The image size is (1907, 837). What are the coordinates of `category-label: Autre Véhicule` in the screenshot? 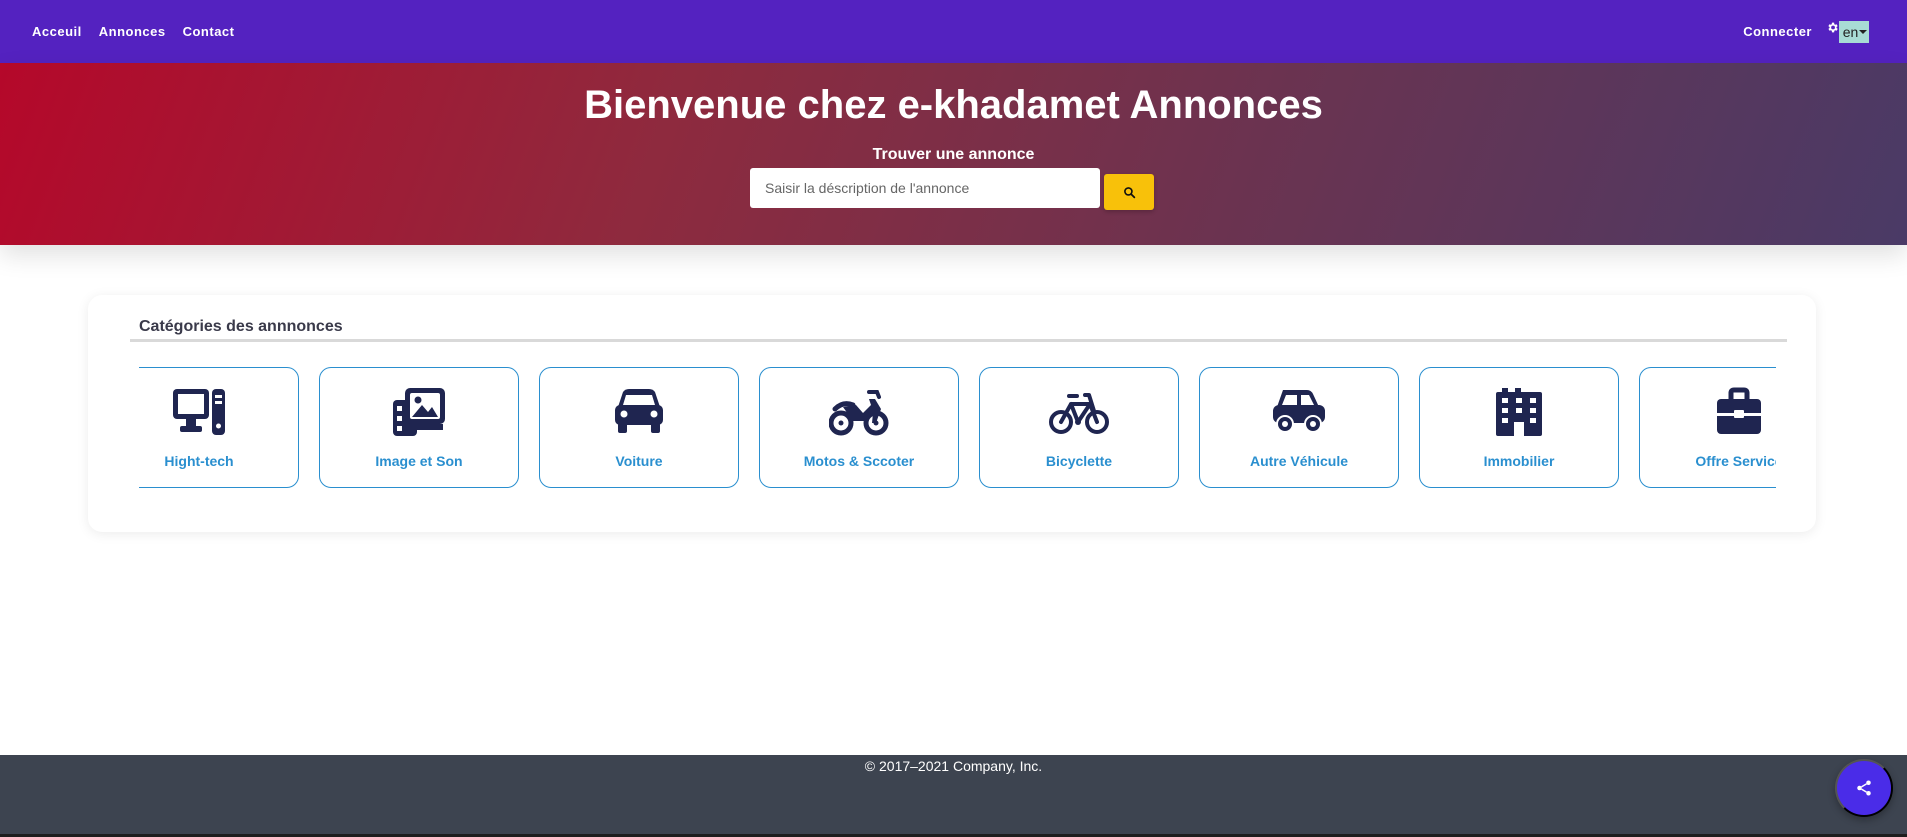 It's located at (1299, 461).